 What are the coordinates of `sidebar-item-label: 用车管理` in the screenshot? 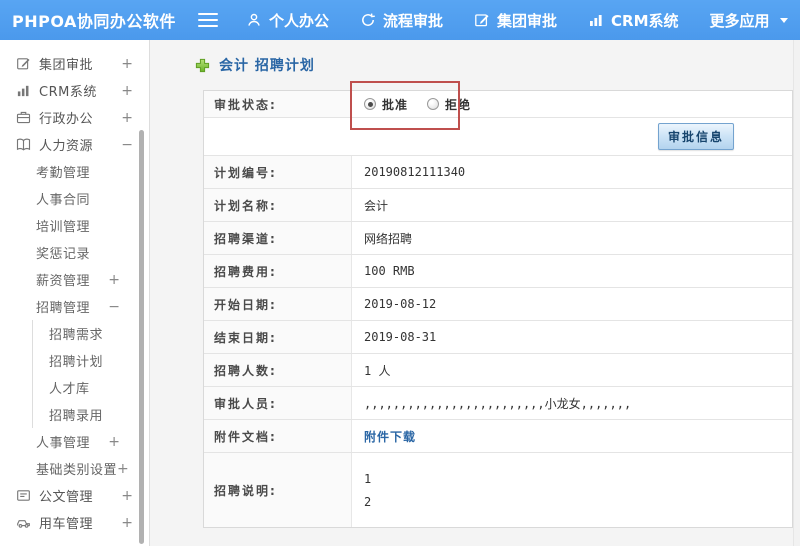 It's located at (66, 524).